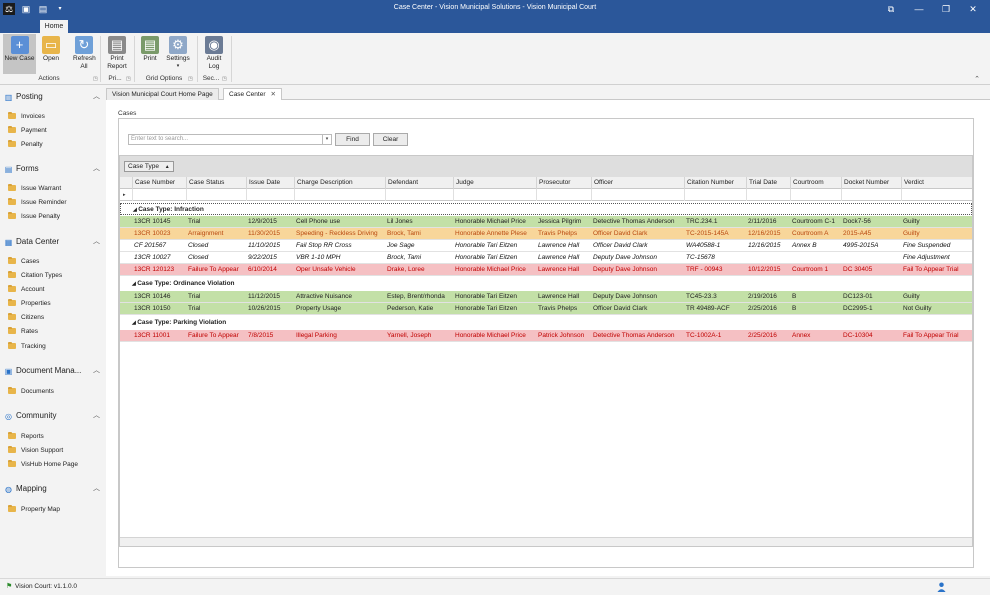  What do you see at coordinates (224, 79) in the screenshot?
I see `security-launcher-icon: ◳` at bounding box center [224, 79].